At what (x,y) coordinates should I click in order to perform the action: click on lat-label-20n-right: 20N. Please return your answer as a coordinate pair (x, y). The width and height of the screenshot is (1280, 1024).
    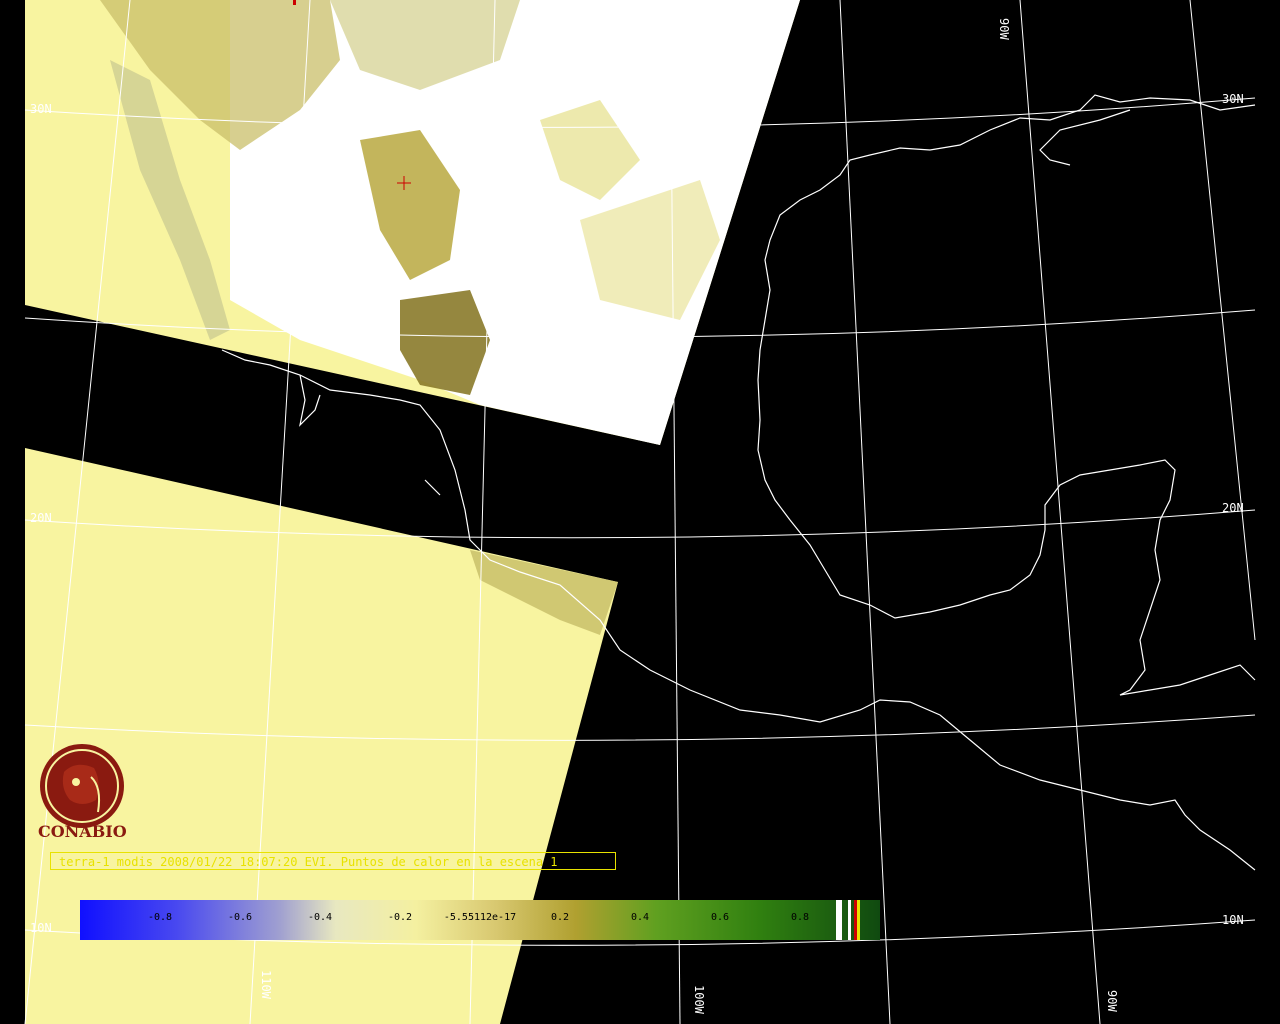
    Looking at the image, I should click on (1233, 508).